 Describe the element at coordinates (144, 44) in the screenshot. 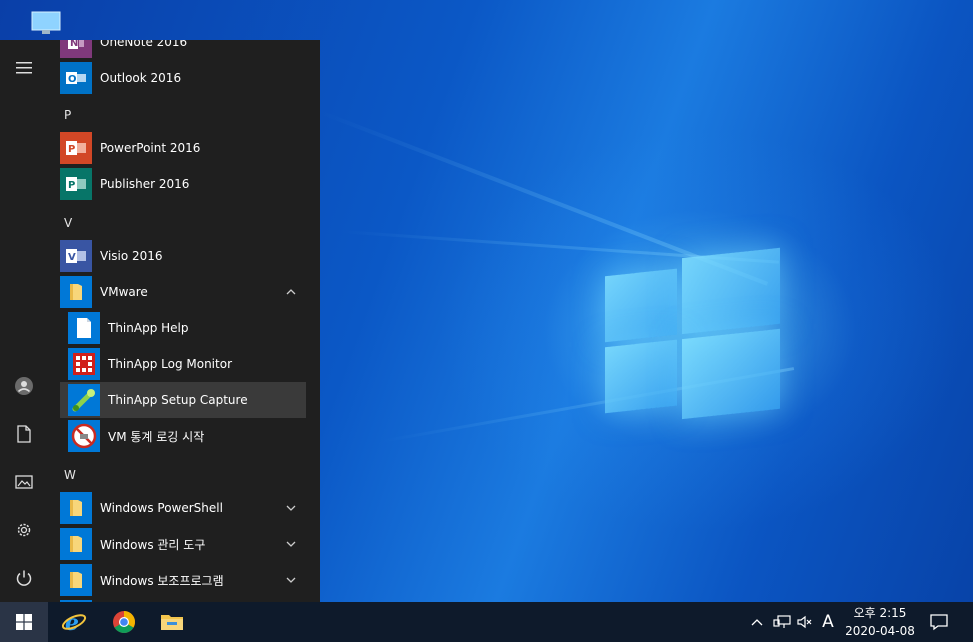

I see `app-label: OneNote 2016` at that location.